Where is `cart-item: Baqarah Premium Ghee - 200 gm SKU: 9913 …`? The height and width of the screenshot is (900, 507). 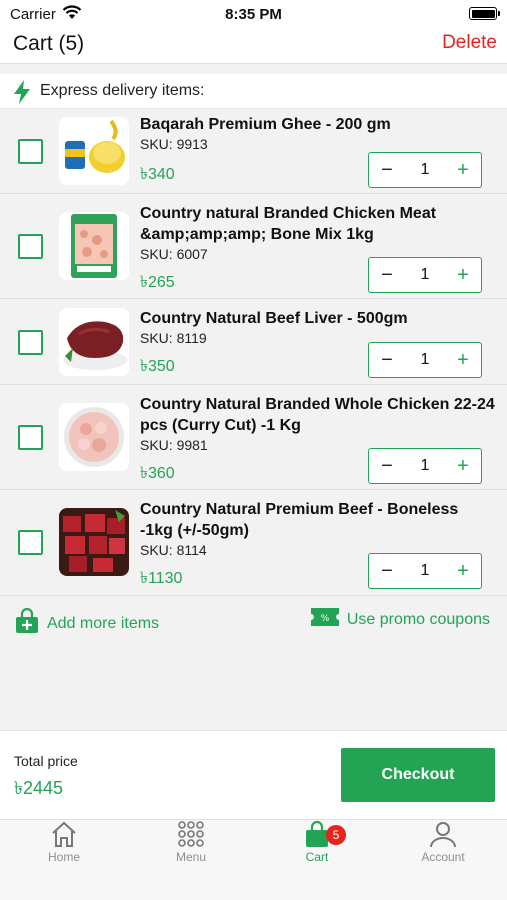 cart-item: Baqarah Premium Ghee - 200 gm SKU: 9913 … is located at coordinates (253, 152).